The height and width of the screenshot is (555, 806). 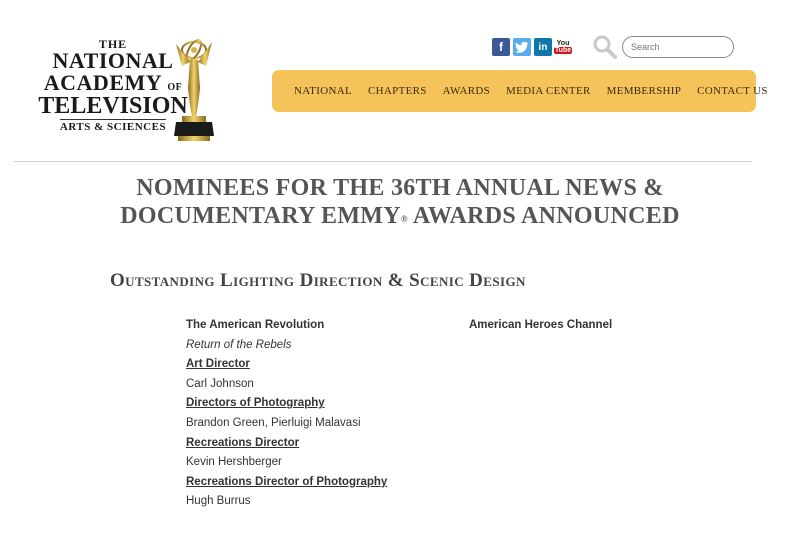 I want to click on page-title-line2-part2: AWARDS ANNOUNCED, so click(x=543, y=216).